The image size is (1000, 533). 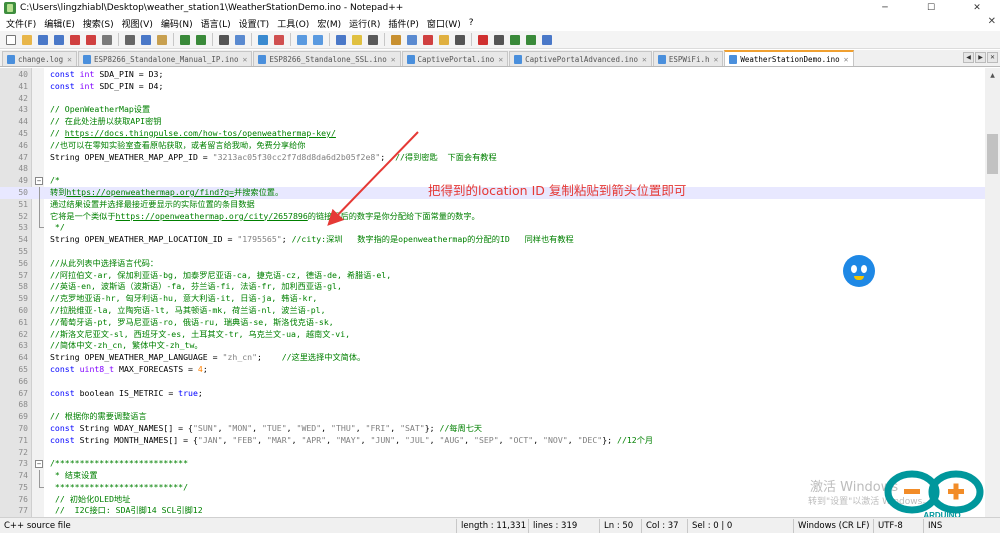 What do you see at coordinates (492, 87) in the screenshot?
I see `code-line: 41 const int SDC_PIN = D4;` at bounding box center [492, 87].